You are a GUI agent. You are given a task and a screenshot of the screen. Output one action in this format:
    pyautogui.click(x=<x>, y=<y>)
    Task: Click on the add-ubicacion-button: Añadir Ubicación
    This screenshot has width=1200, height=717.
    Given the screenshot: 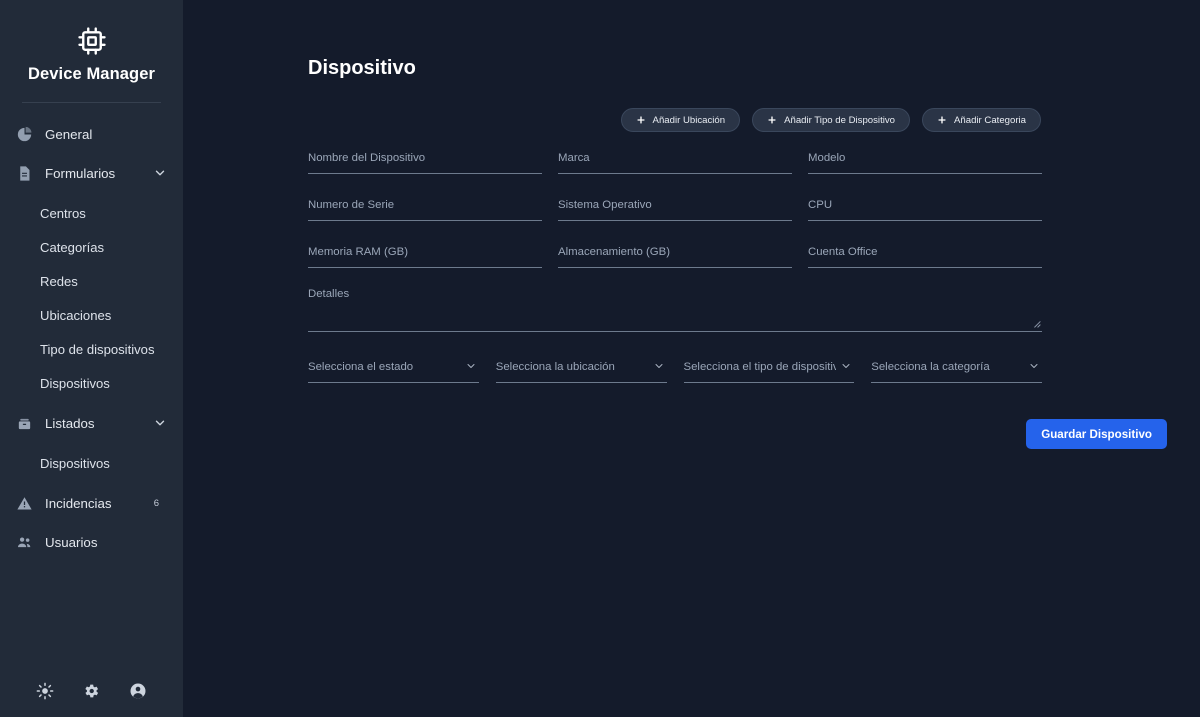 What is the action you would take?
    pyautogui.click(x=680, y=120)
    